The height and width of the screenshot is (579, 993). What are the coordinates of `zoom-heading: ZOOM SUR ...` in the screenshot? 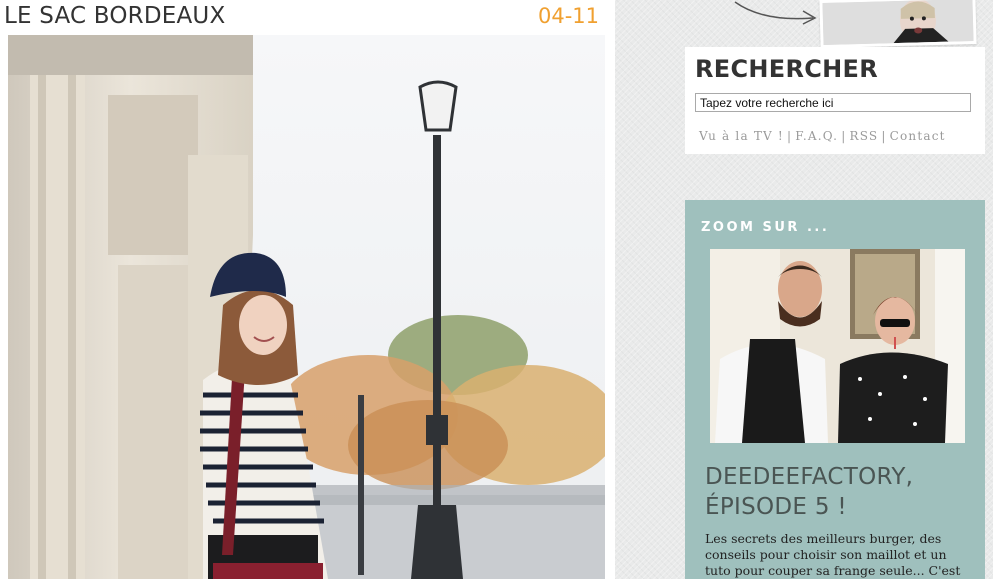 It's located at (765, 227).